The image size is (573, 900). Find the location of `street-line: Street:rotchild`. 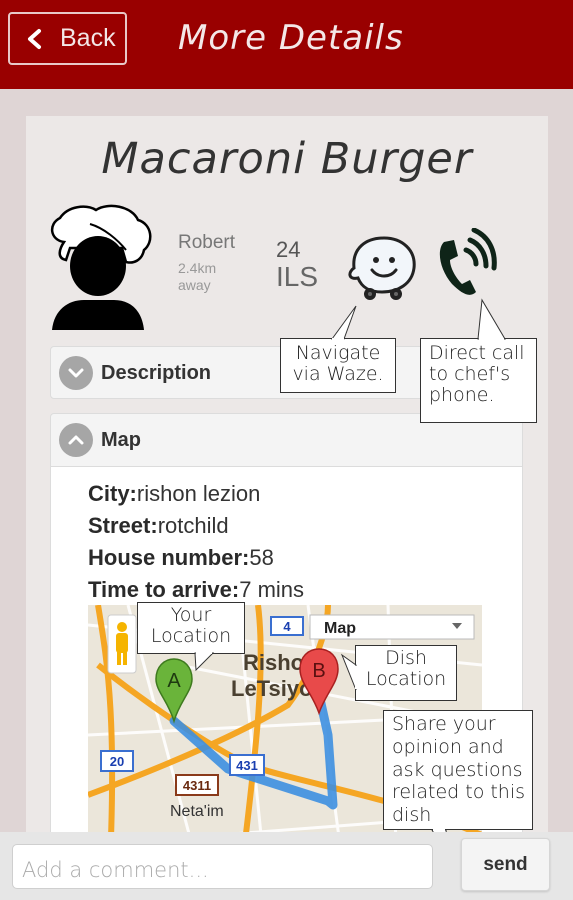

street-line: Street:rotchild is located at coordinates (158, 526).